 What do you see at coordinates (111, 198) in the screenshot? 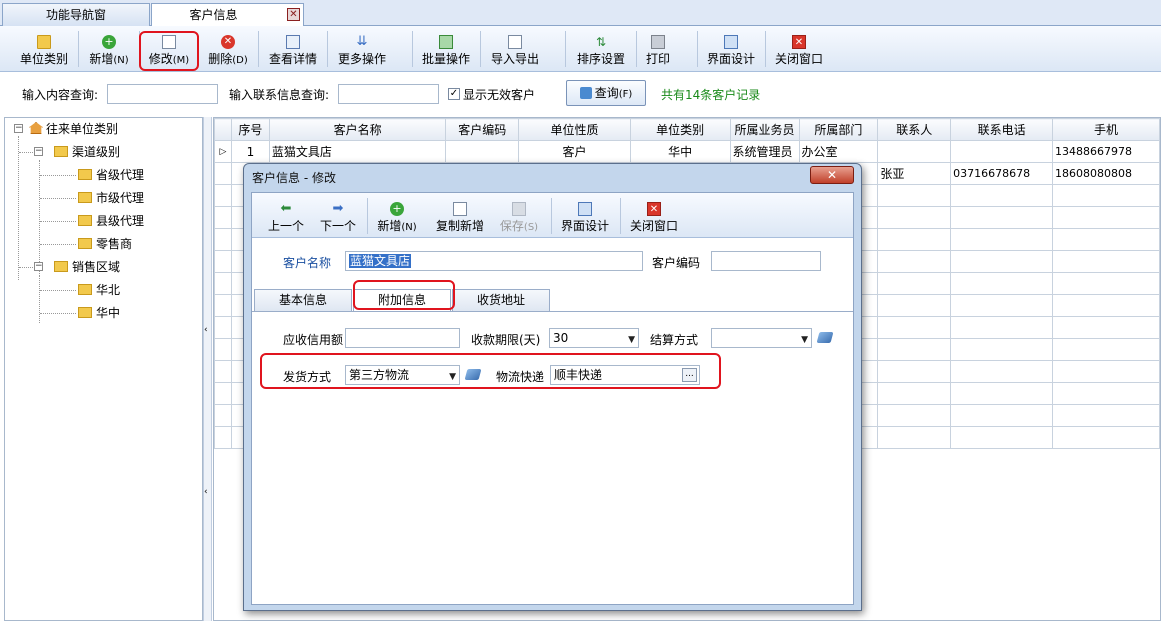
I see `tree-item: 市级代理` at bounding box center [111, 198].